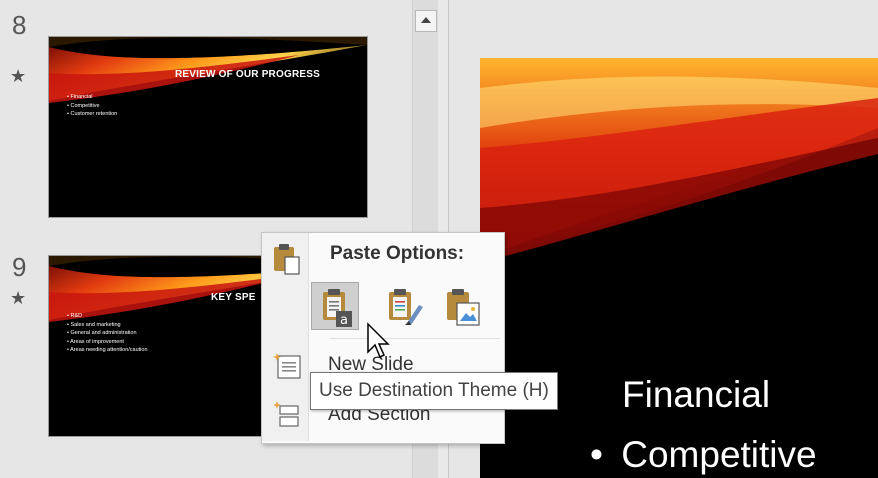  Describe the element at coordinates (107, 350) in the screenshot. I see `thumbnail-bullet: Areas needing attention/caution` at that location.